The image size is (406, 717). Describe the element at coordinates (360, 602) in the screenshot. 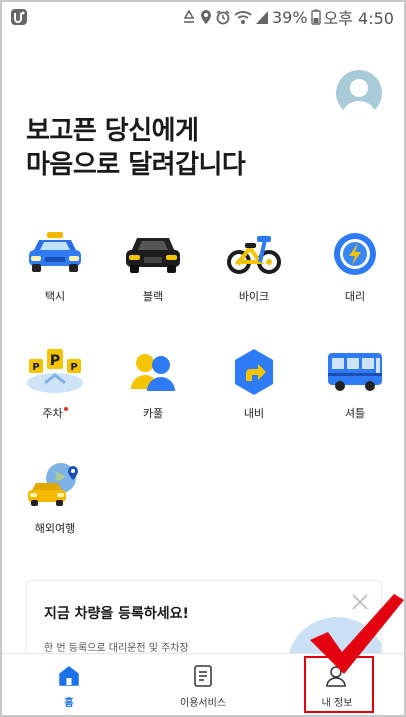

I see `close-icon` at that location.